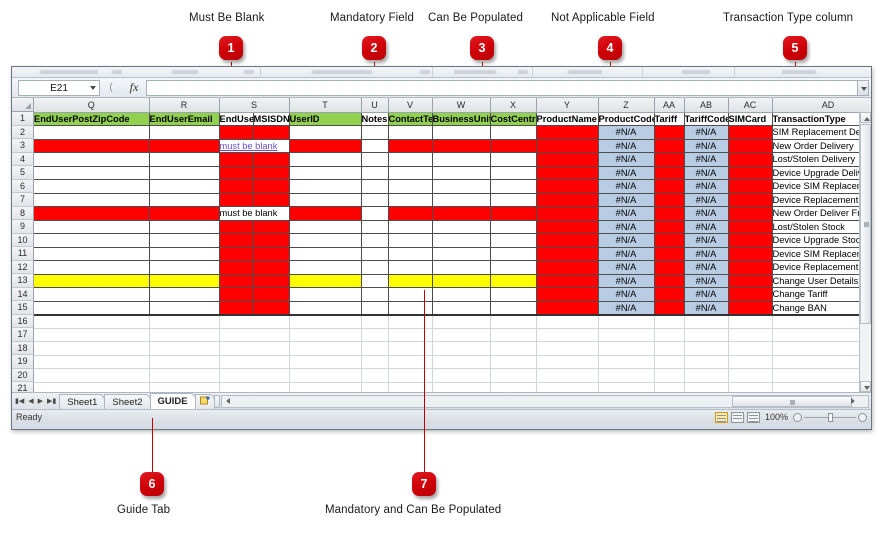  What do you see at coordinates (853, 401) in the screenshot?
I see `scroll-right-icon` at bounding box center [853, 401].